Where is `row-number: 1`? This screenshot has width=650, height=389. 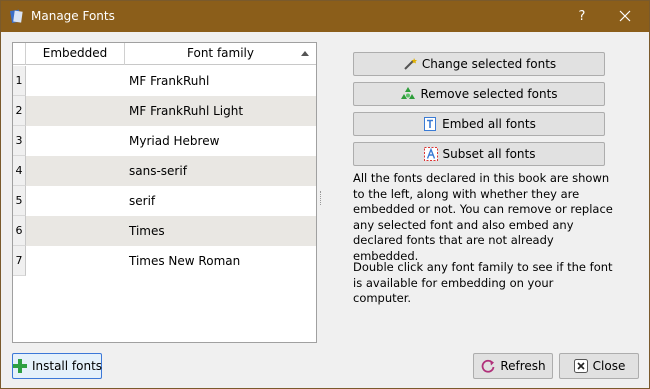 row-number: 1 is located at coordinates (19, 81).